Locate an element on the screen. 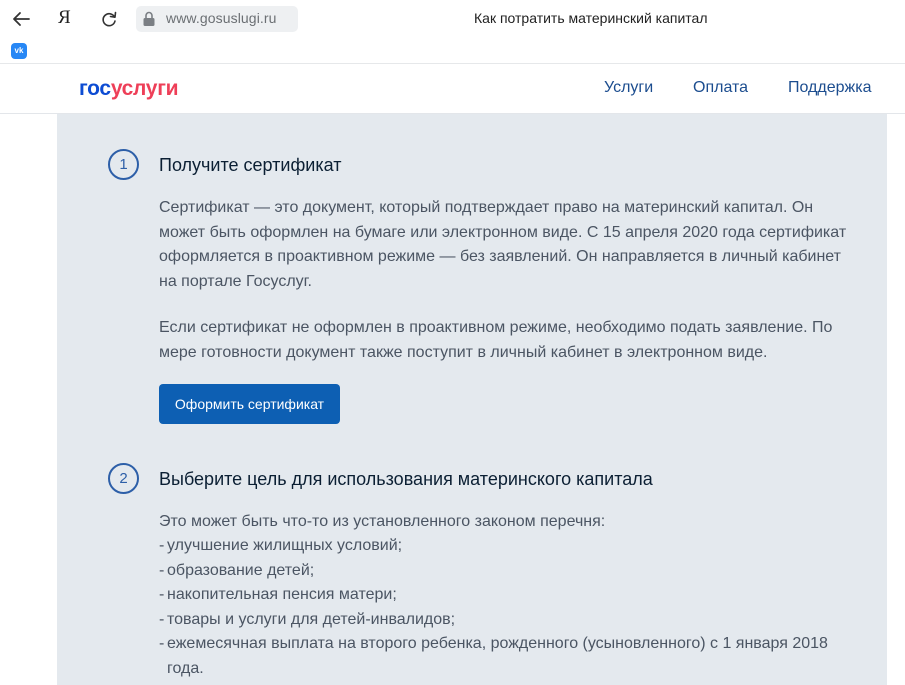 This screenshot has height=685, width=905. list-item: товары и услуги для детей-инвалидов; is located at coordinates (504, 620).